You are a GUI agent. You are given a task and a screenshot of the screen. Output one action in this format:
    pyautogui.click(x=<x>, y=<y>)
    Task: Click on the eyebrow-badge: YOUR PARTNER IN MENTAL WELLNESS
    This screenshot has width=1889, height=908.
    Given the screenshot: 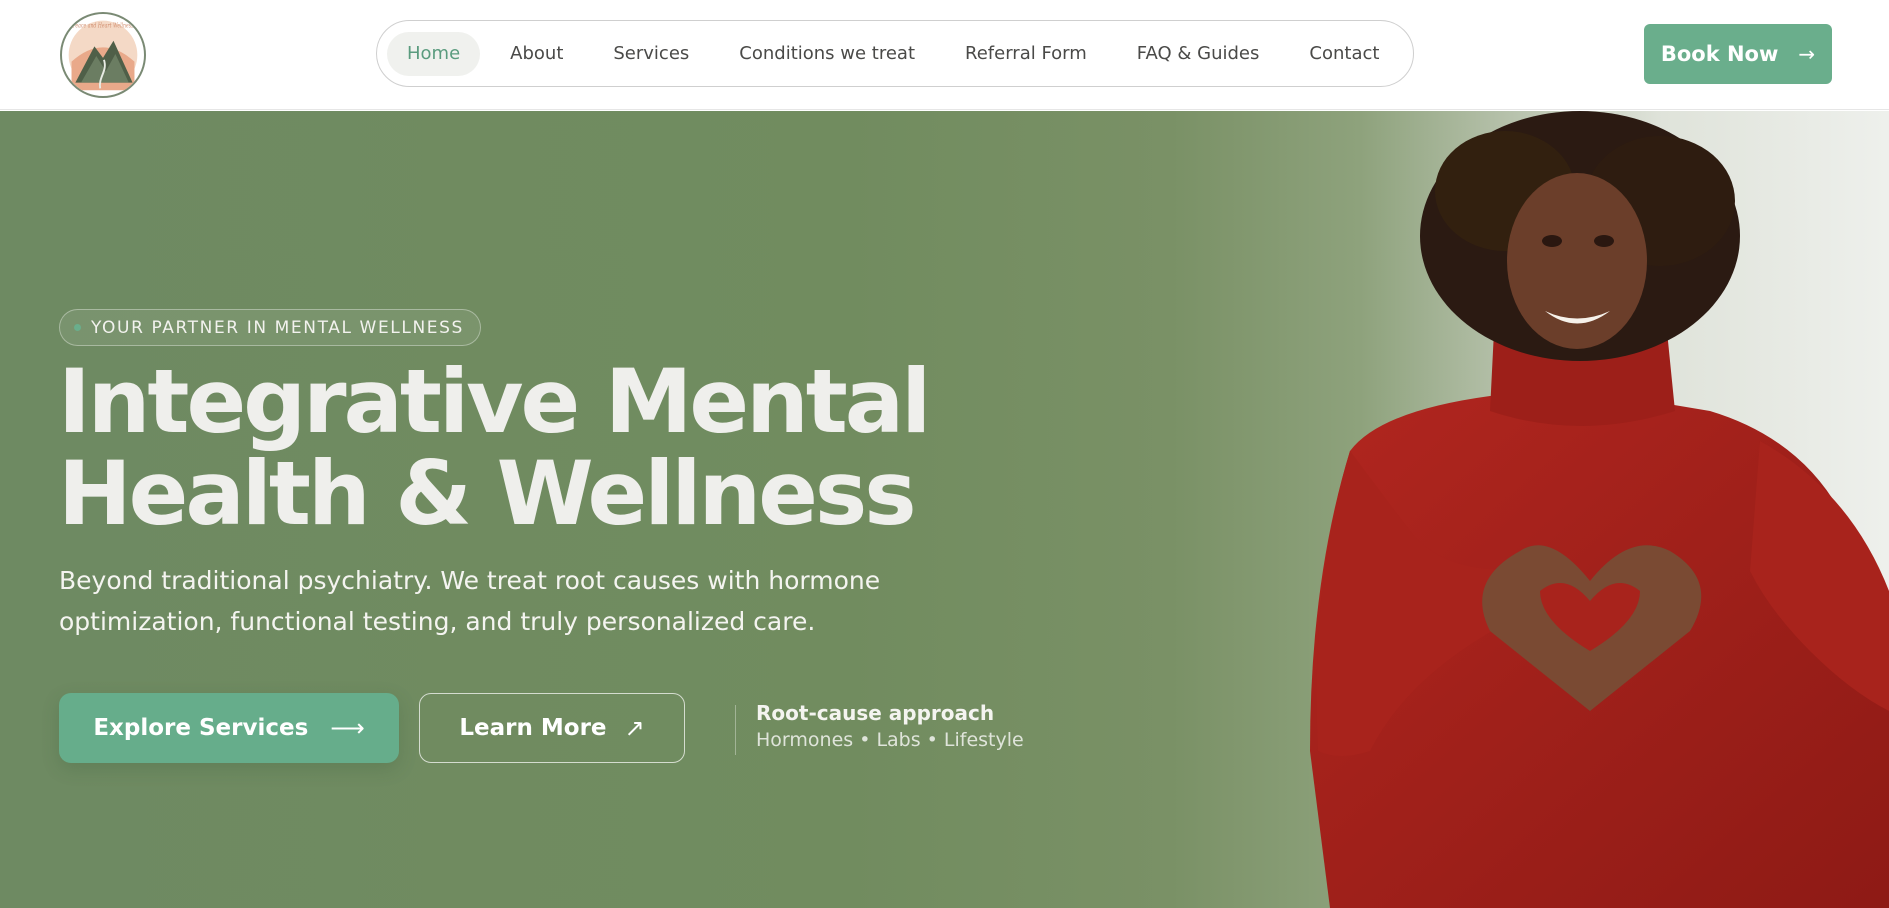 What is the action you would take?
    pyautogui.click(x=270, y=327)
    